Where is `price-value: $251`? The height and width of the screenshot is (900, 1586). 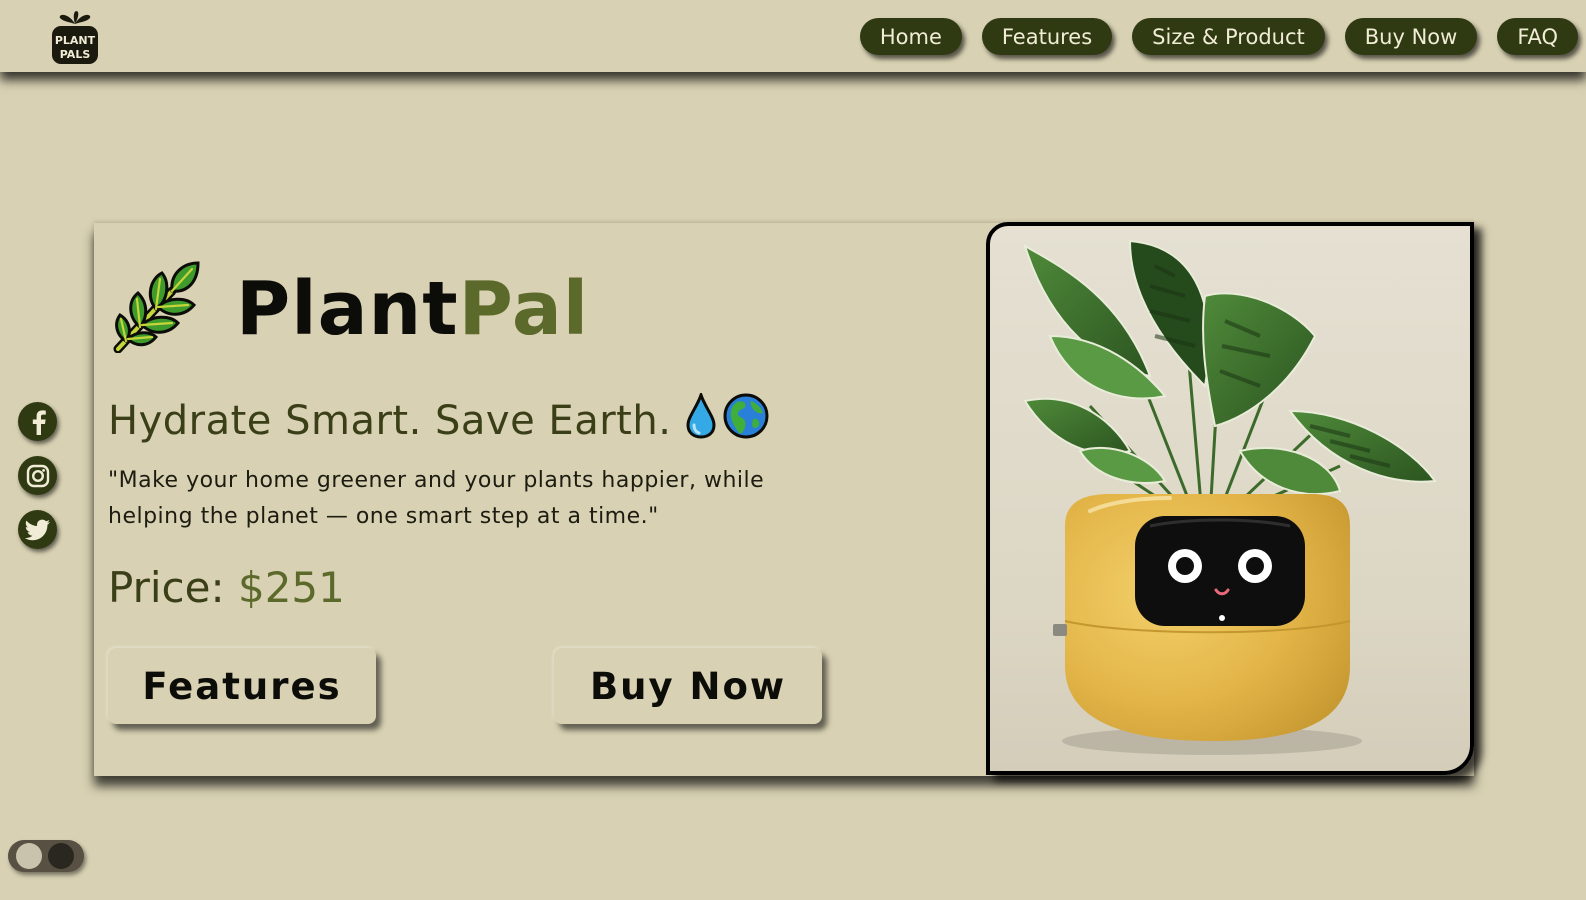 price-value: $251 is located at coordinates (291, 587).